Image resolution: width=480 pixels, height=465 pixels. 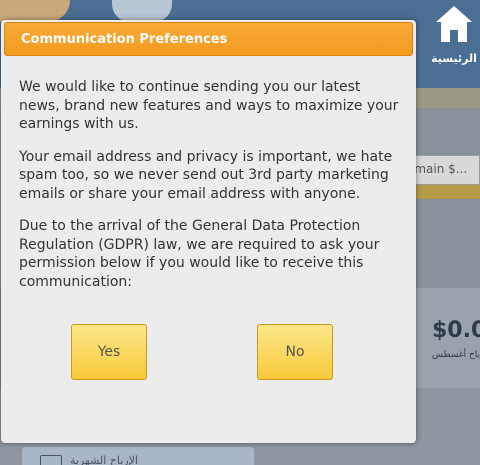 I want to click on chart-icon, so click(x=51, y=460).